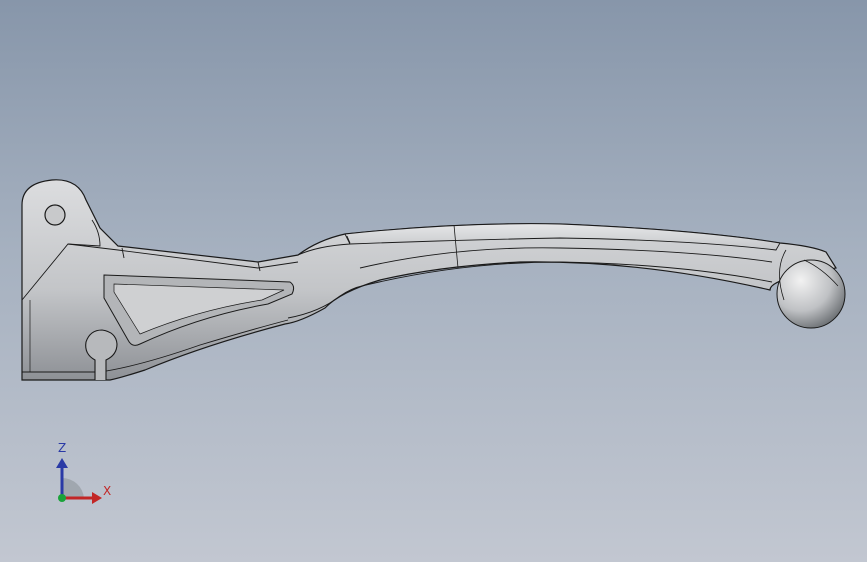 The image size is (867, 562). What do you see at coordinates (55, 215) in the screenshot?
I see `pivot-hole` at bounding box center [55, 215].